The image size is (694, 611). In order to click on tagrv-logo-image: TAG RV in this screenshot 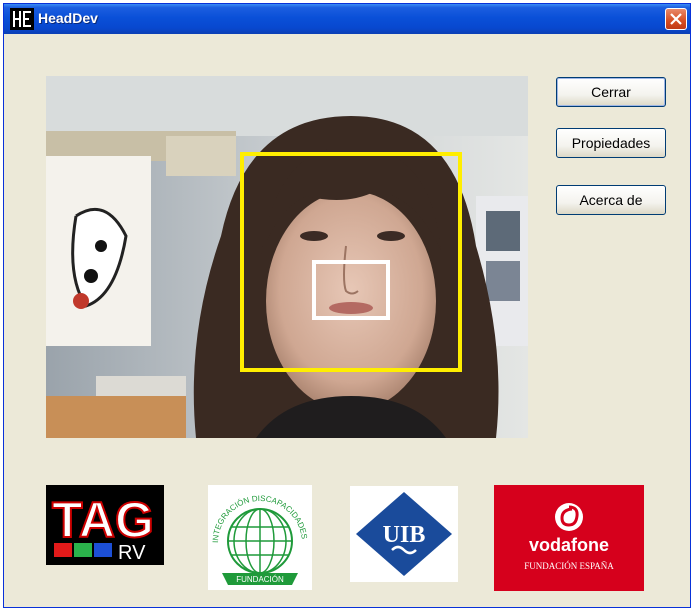, I will do `click(105, 525)`.